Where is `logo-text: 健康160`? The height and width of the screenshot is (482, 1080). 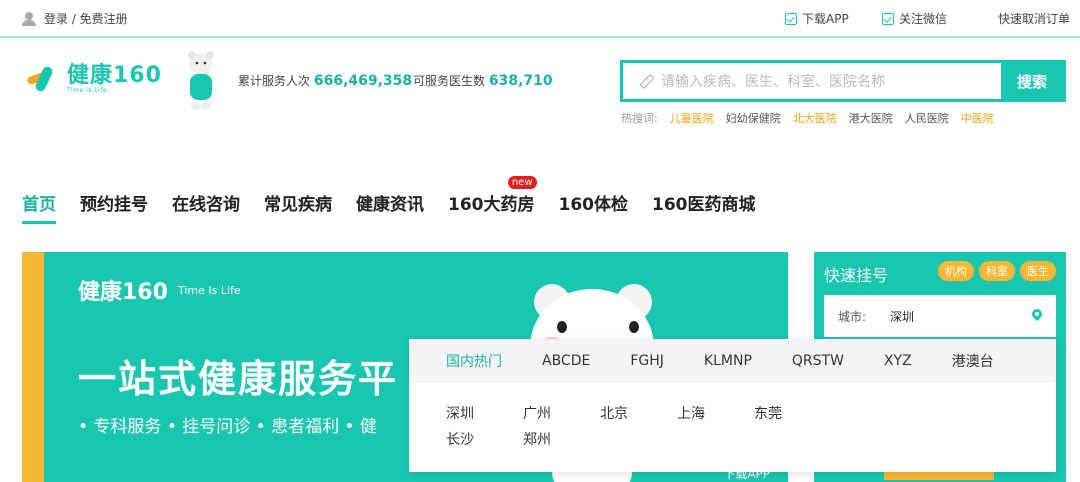
logo-text: 健康160 is located at coordinates (114, 75).